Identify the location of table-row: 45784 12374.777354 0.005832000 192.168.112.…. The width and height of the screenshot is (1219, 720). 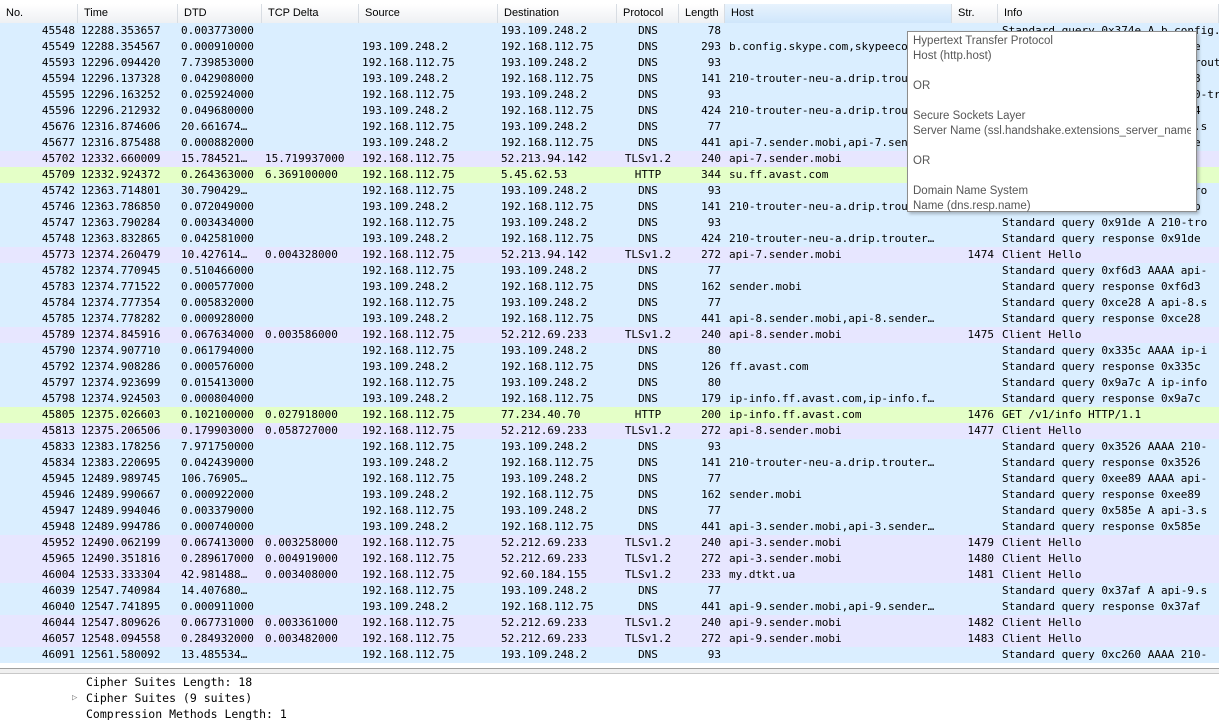
(609, 303).